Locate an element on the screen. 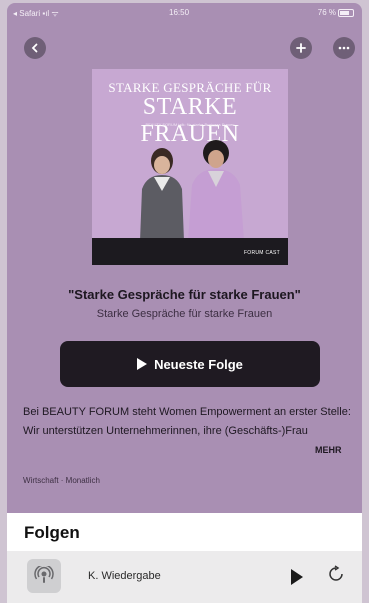 The image size is (369, 603). episodes-heading: Folgen is located at coordinates (52, 532).